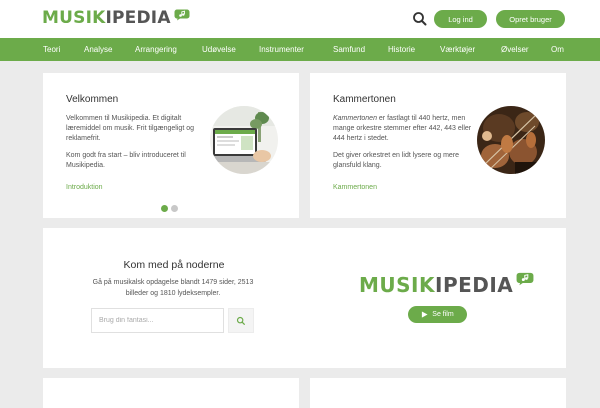 Image resolution: width=600 pixels, height=408 pixels. I want to click on play-film-button: Se film, so click(437, 314).